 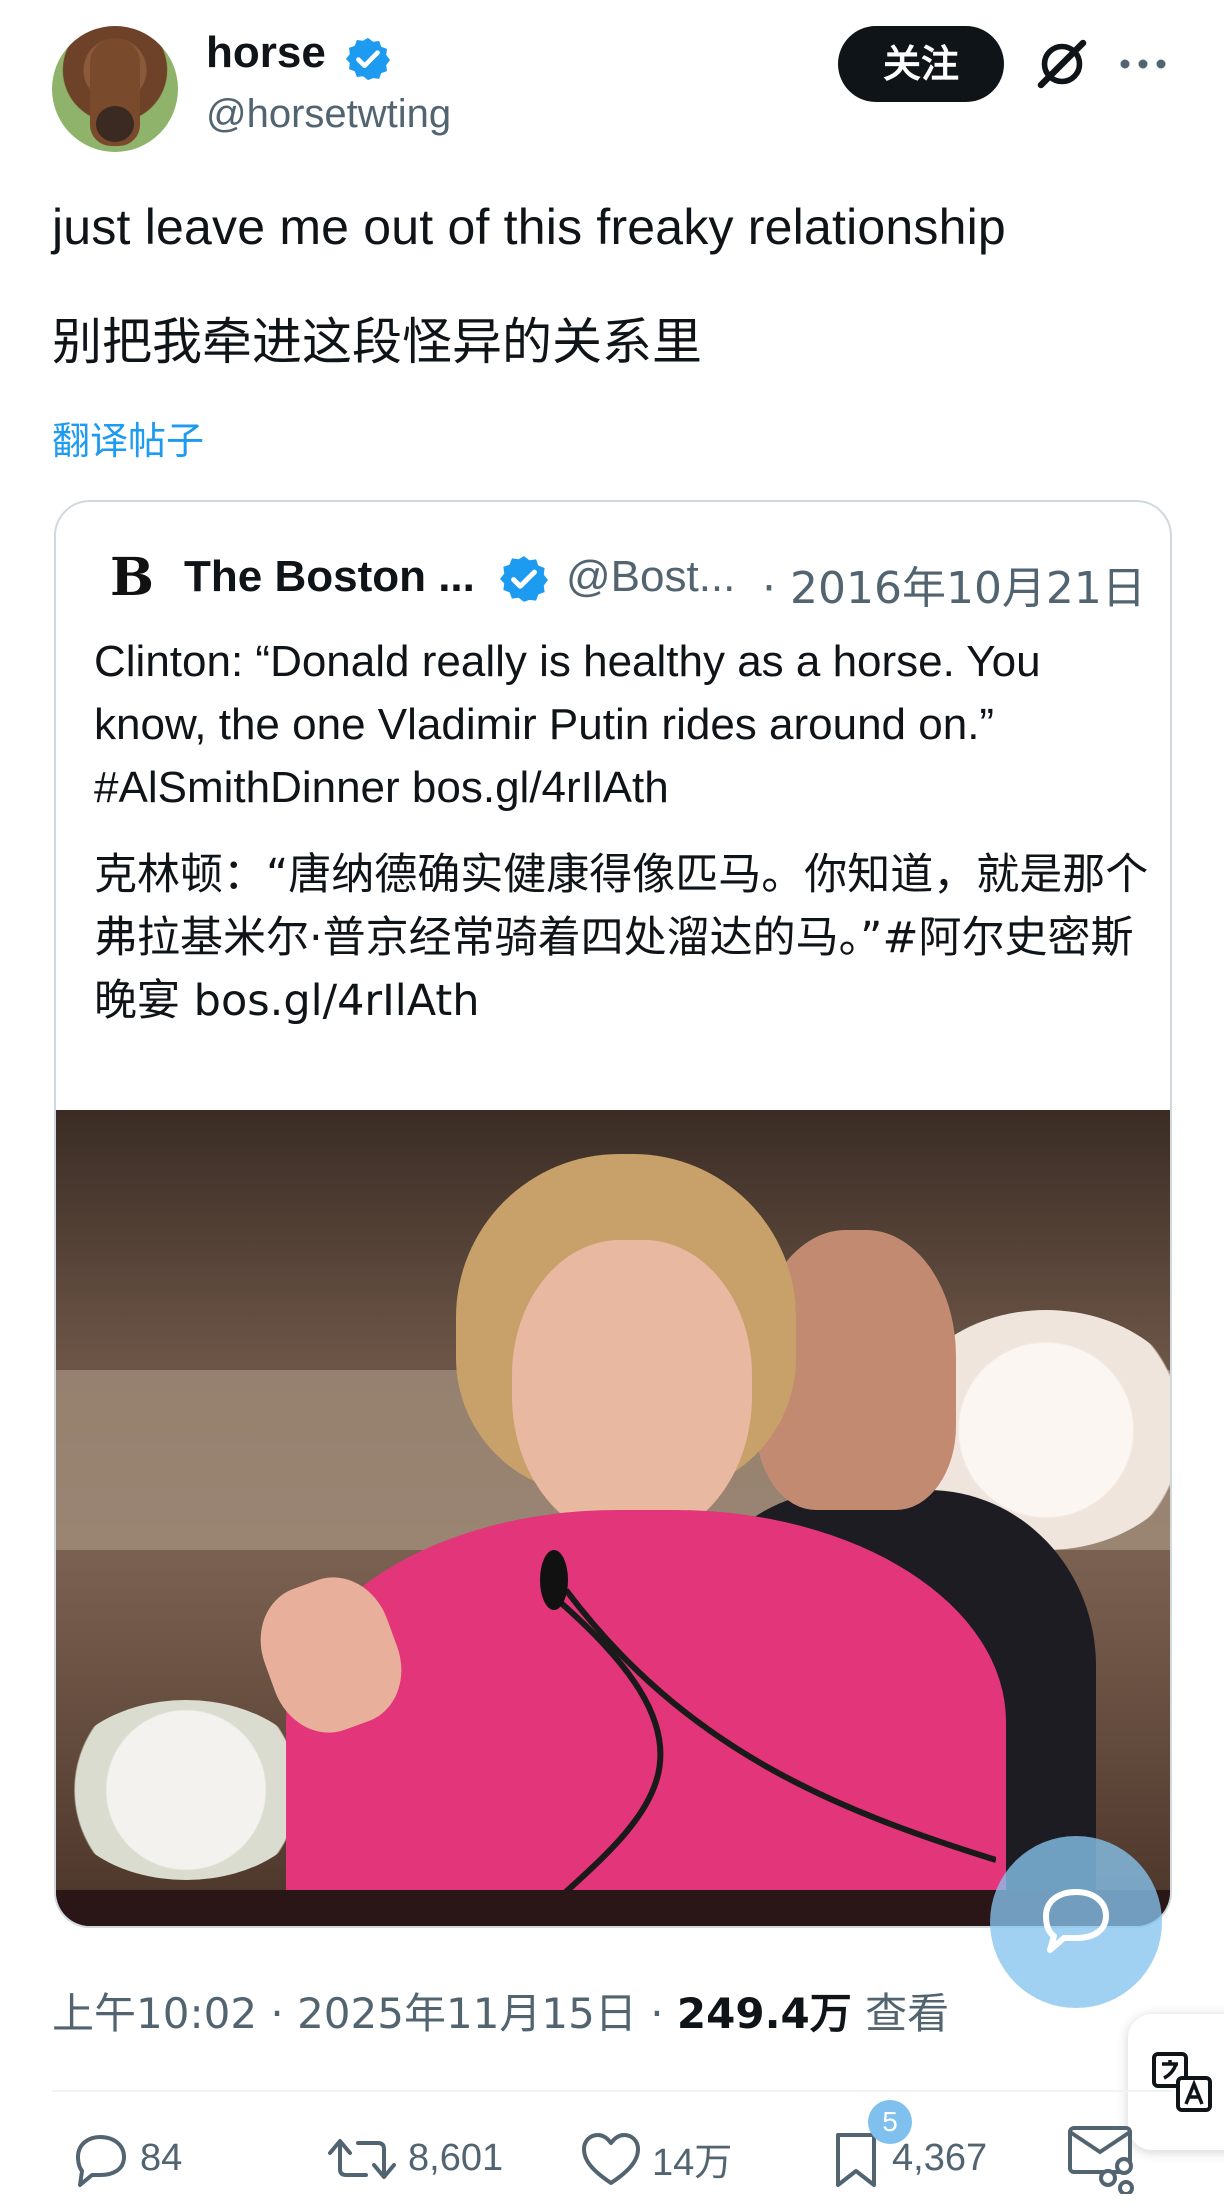 I want to click on post-action-bar: 84 8,601 14万 4,367, so click(x=612, y=2158).